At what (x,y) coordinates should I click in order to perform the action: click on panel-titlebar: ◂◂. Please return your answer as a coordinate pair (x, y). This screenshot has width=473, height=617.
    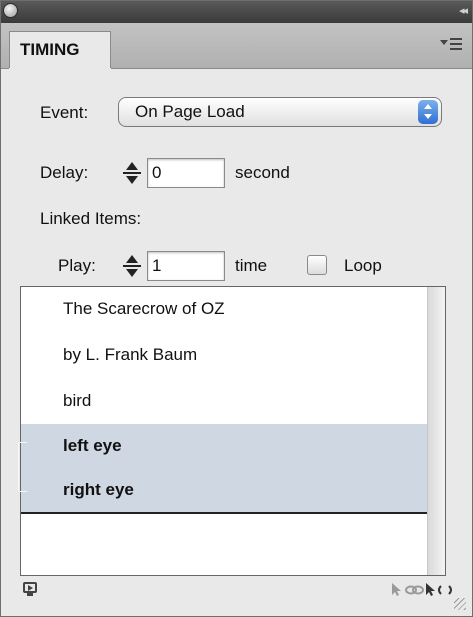
    Looking at the image, I should click on (236, 12).